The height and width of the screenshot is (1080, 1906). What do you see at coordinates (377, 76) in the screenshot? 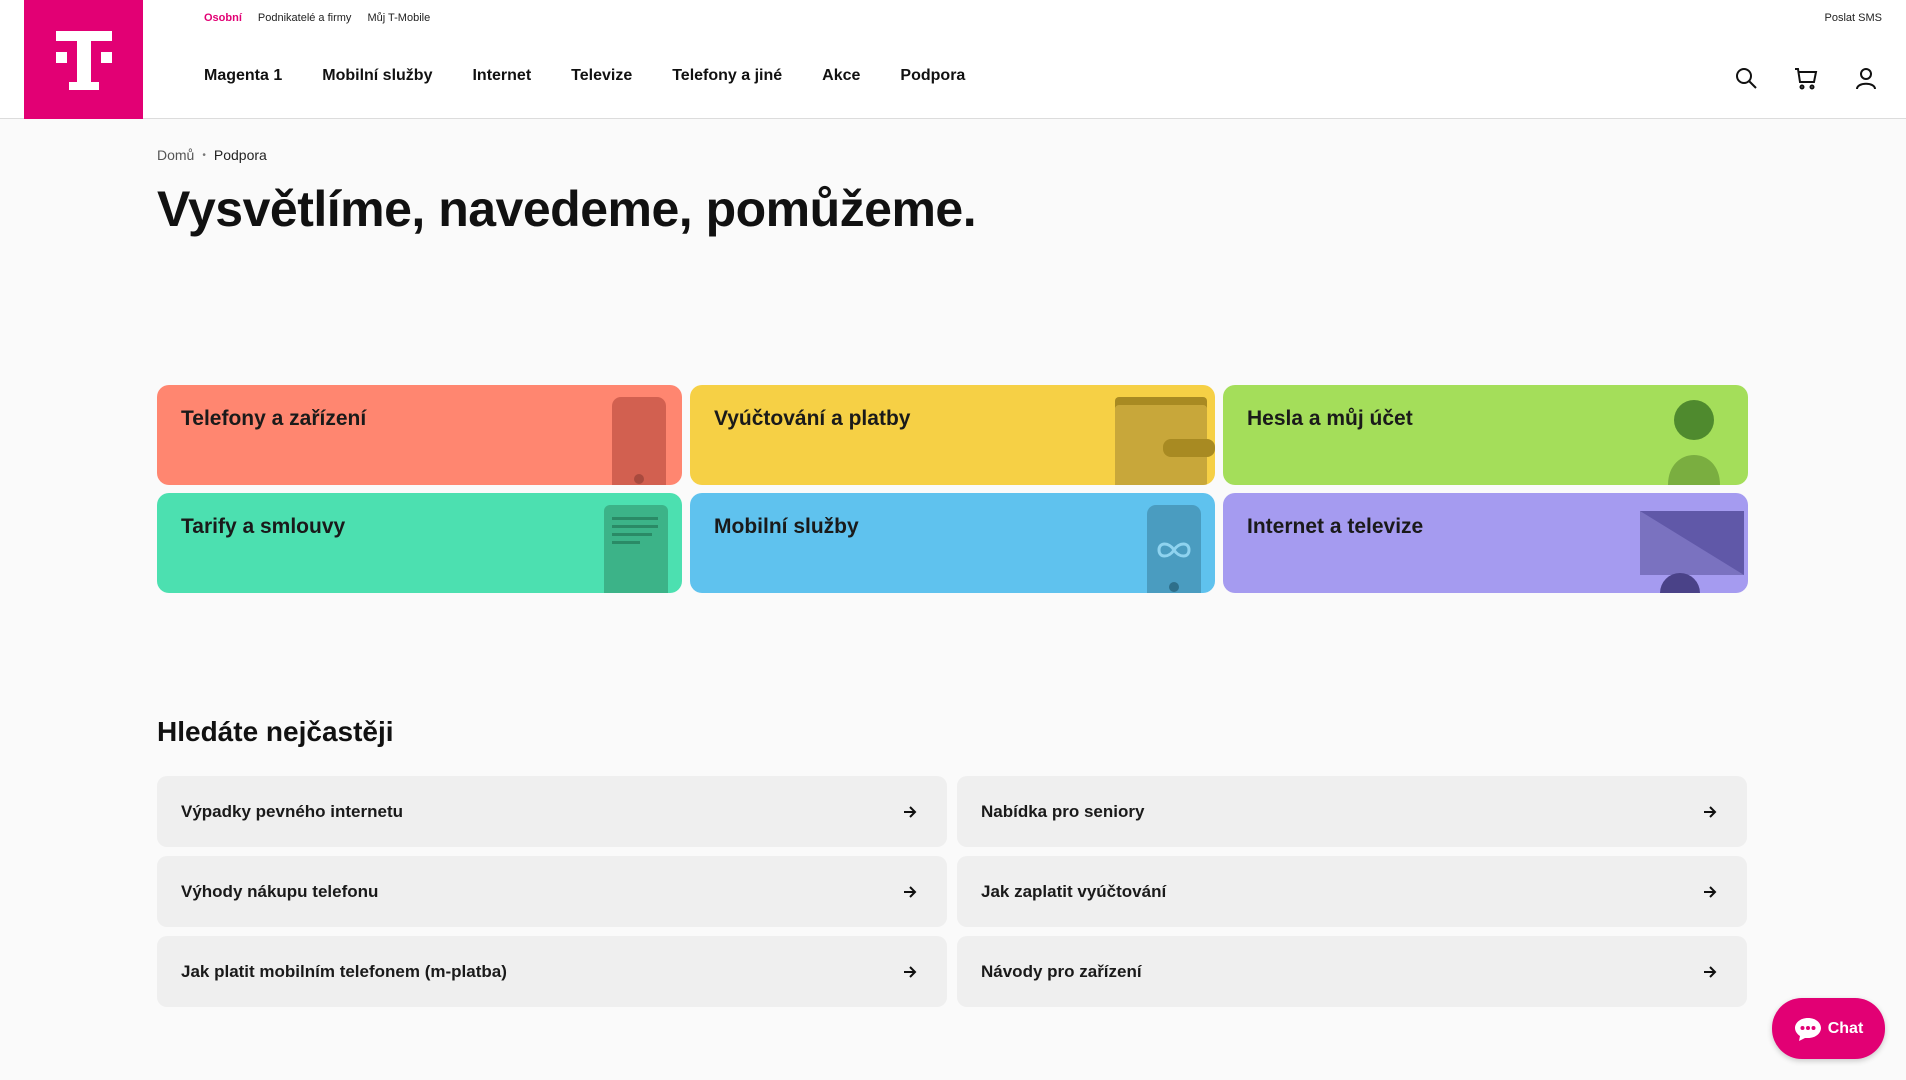
I see `nav-item-mobile-services: Mobilní služby` at bounding box center [377, 76].